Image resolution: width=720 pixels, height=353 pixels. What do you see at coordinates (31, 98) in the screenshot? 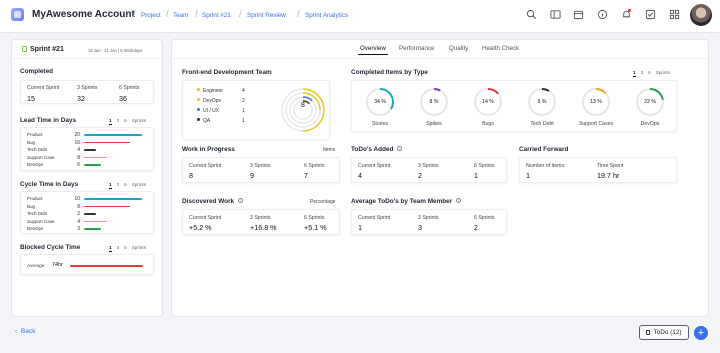
I see `stat-value: 15` at bounding box center [31, 98].